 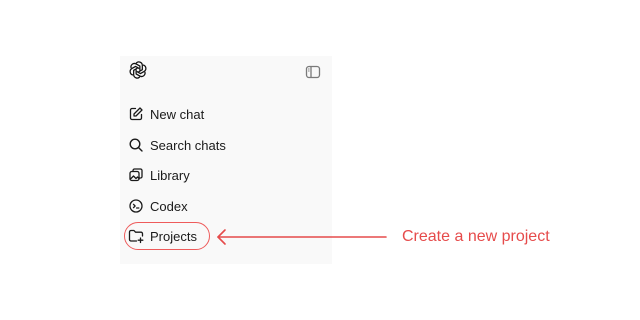 I want to click on sidebar-item-codex: Codex, so click(x=158, y=206).